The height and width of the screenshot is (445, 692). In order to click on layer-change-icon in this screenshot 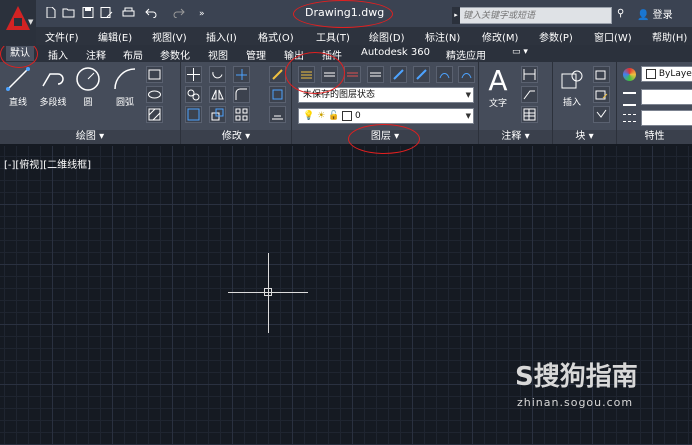, I will do `click(421, 74)`.